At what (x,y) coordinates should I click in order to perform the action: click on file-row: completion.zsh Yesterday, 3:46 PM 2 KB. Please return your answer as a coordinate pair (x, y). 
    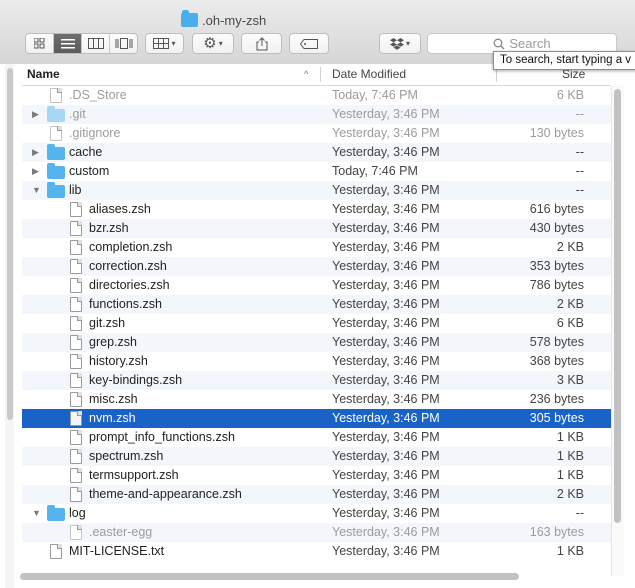
    Looking at the image, I should click on (316, 247).